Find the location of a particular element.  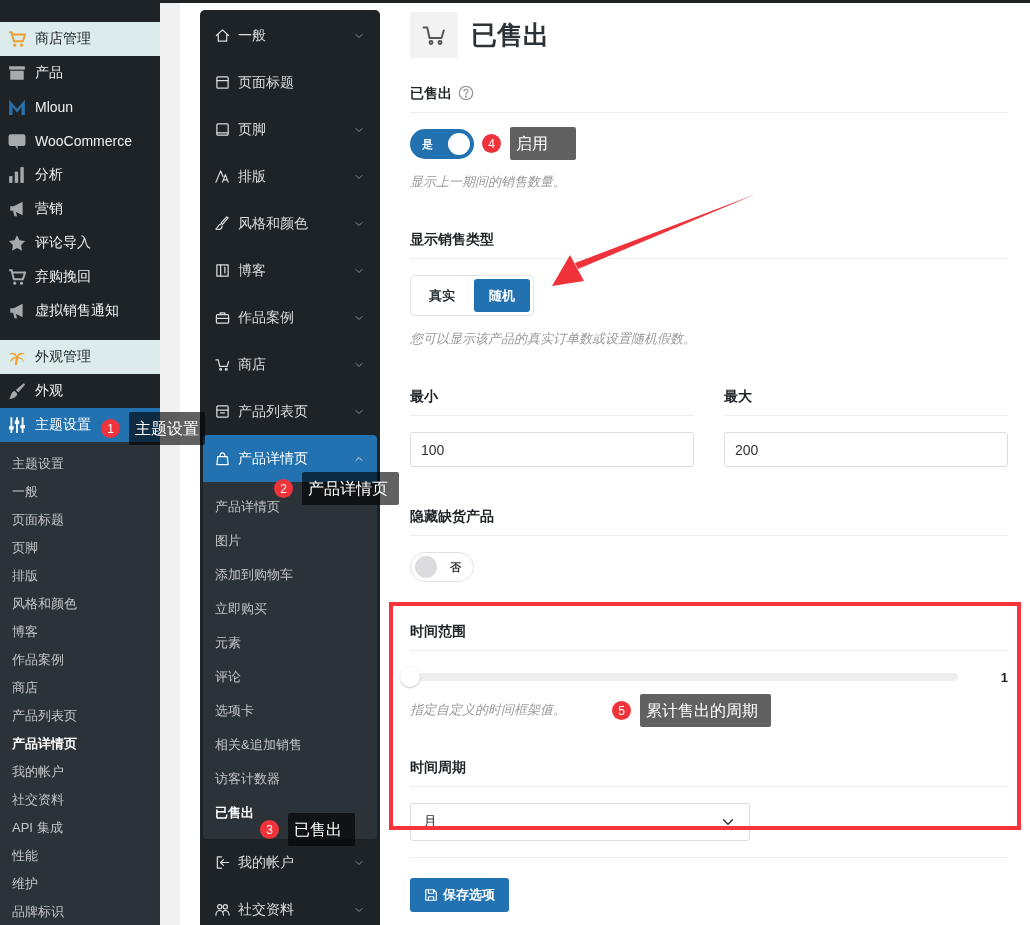

people-icon is located at coordinates (222, 909).